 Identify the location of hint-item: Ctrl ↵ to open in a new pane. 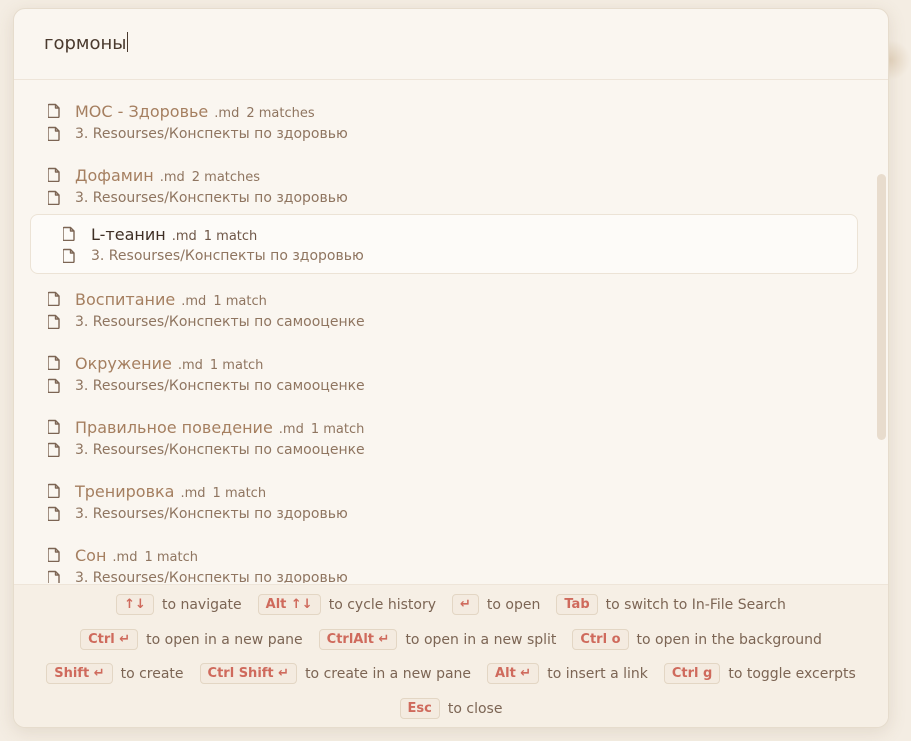
(191, 639).